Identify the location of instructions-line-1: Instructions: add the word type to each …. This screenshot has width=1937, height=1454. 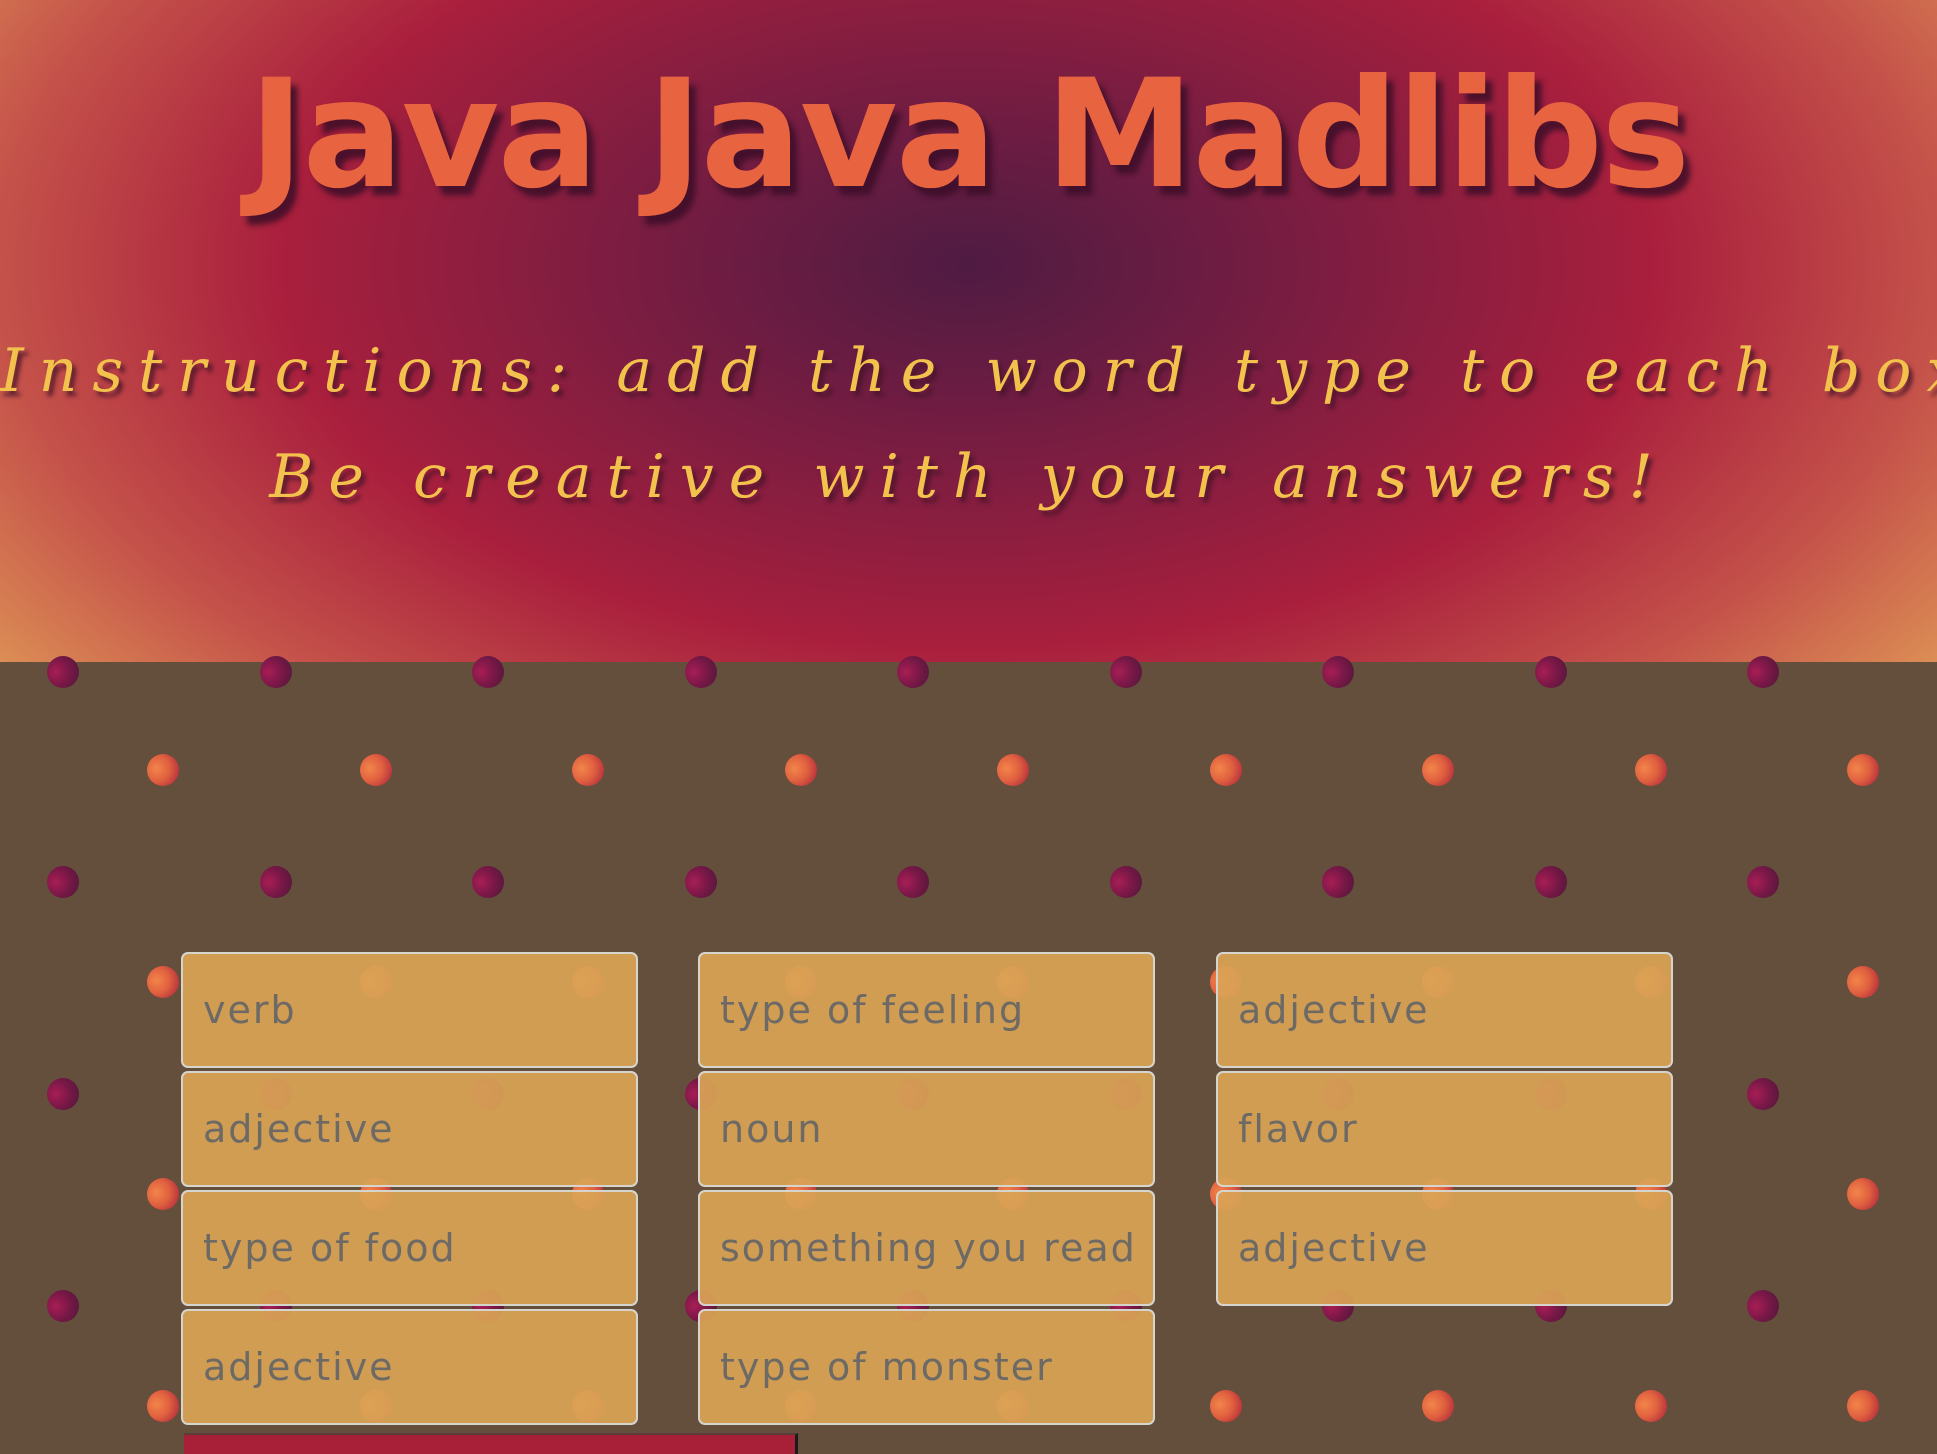
(968, 371).